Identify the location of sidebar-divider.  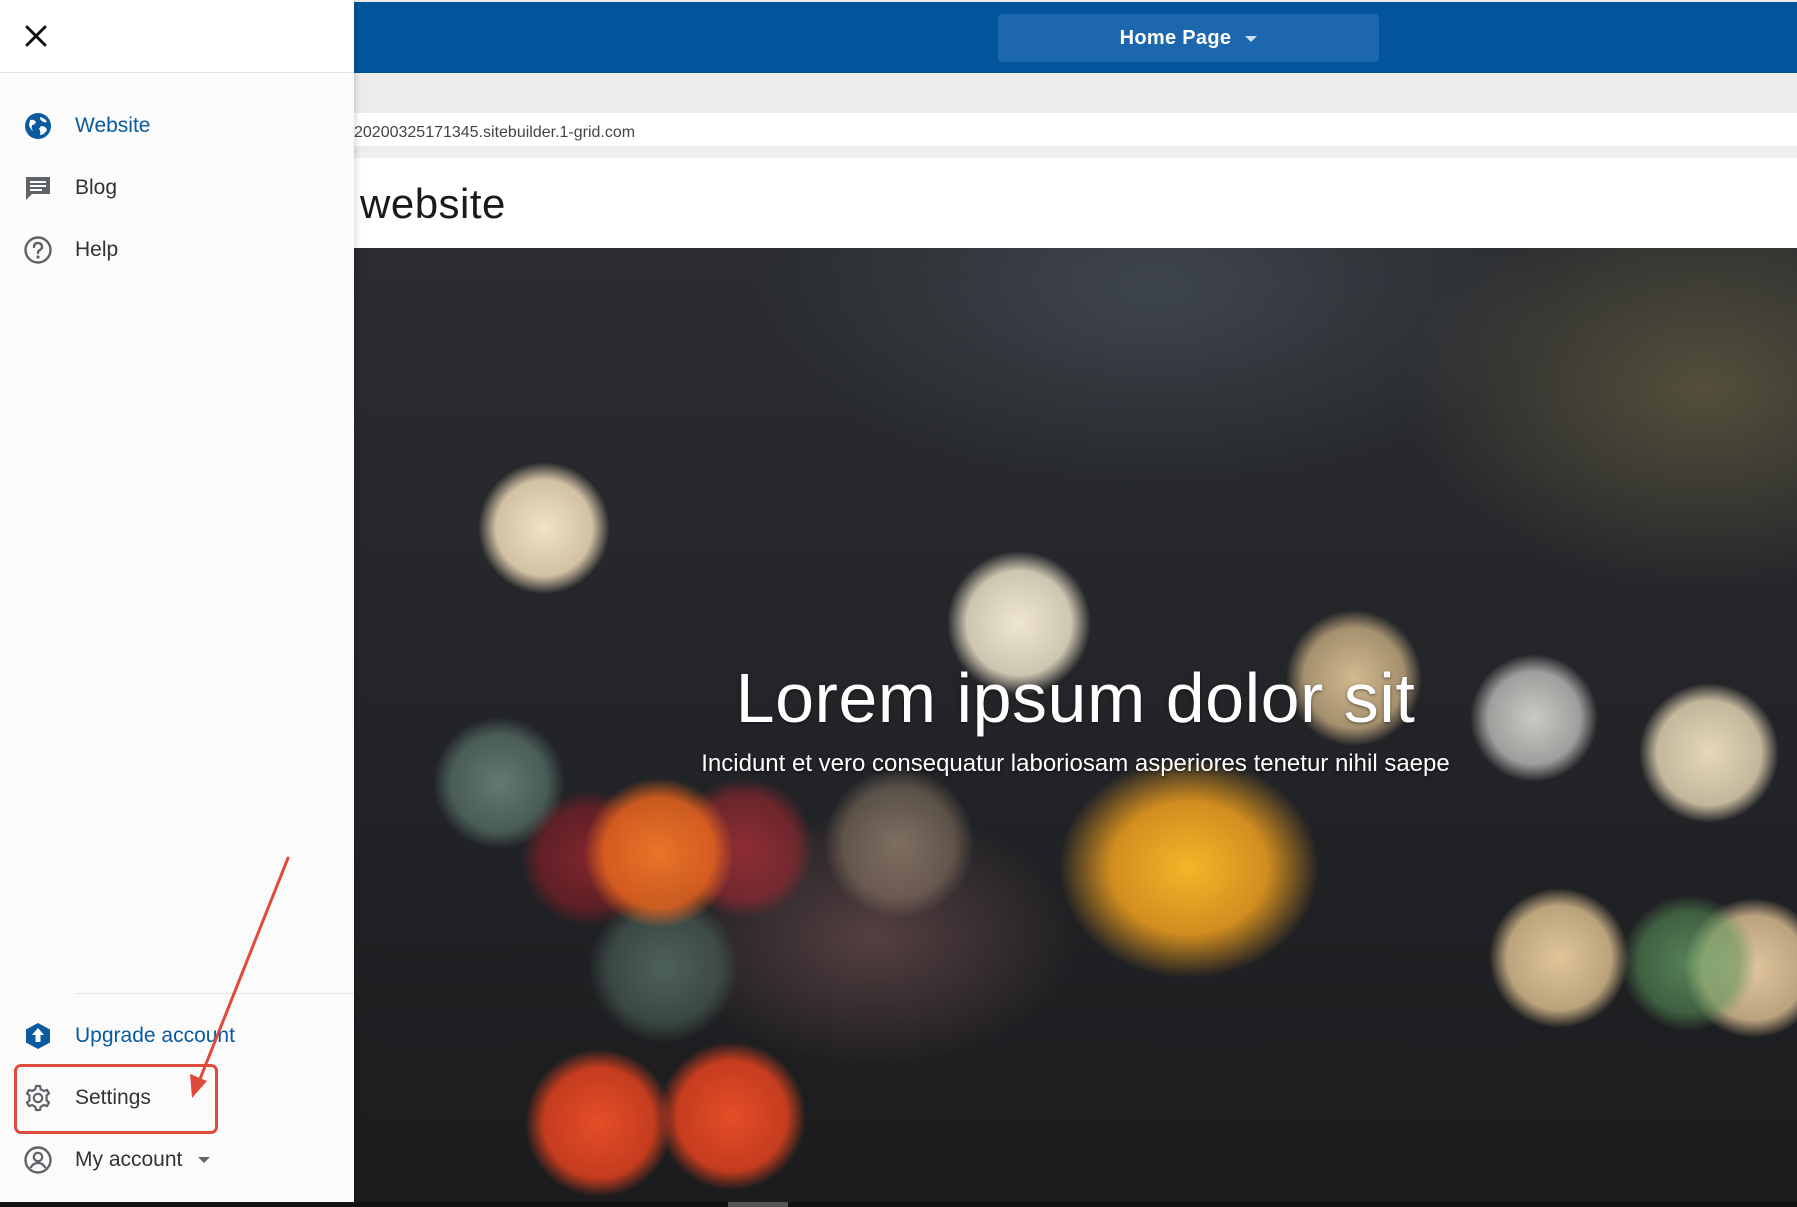
(214, 993).